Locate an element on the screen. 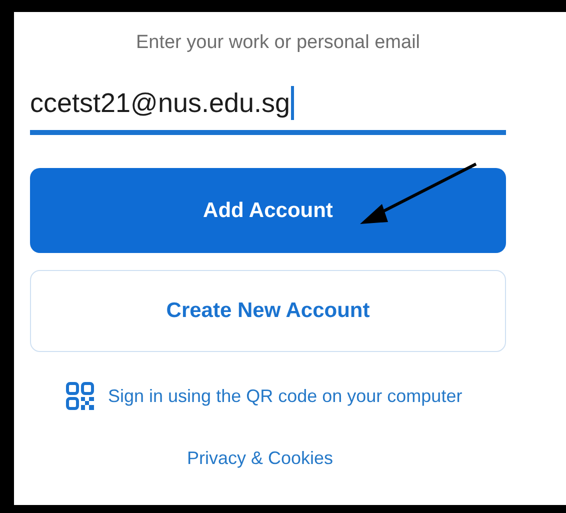  email-prompt: Enter your work or personal email is located at coordinates (278, 43).